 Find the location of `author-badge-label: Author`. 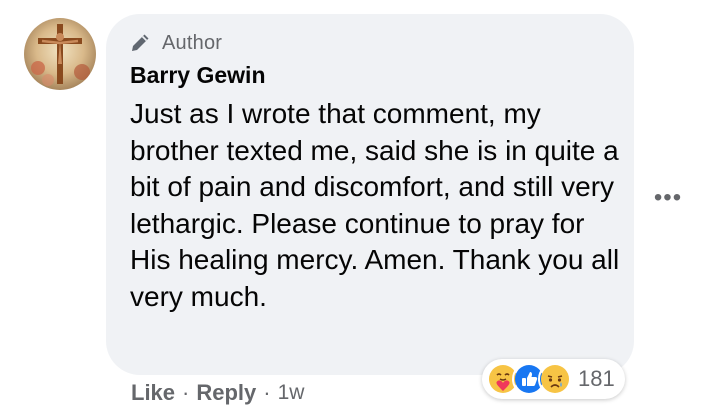

author-badge-label: Author is located at coordinates (192, 42).